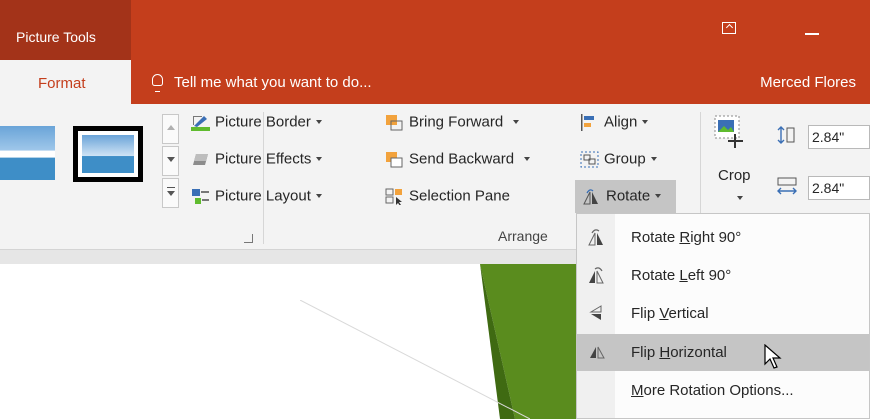  I want to click on gallery-scroll-down-button, so click(170, 161).